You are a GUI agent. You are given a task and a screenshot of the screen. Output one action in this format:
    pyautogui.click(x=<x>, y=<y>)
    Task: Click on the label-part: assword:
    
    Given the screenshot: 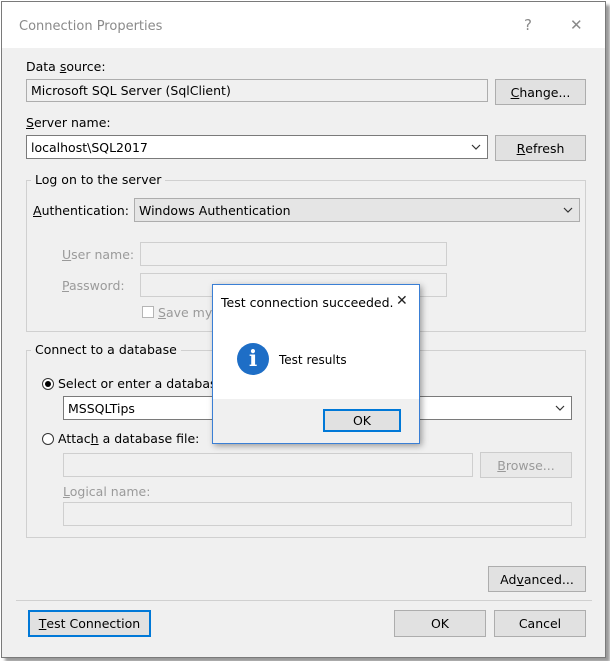 What is the action you would take?
    pyautogui.click(x=96, y=285)
    